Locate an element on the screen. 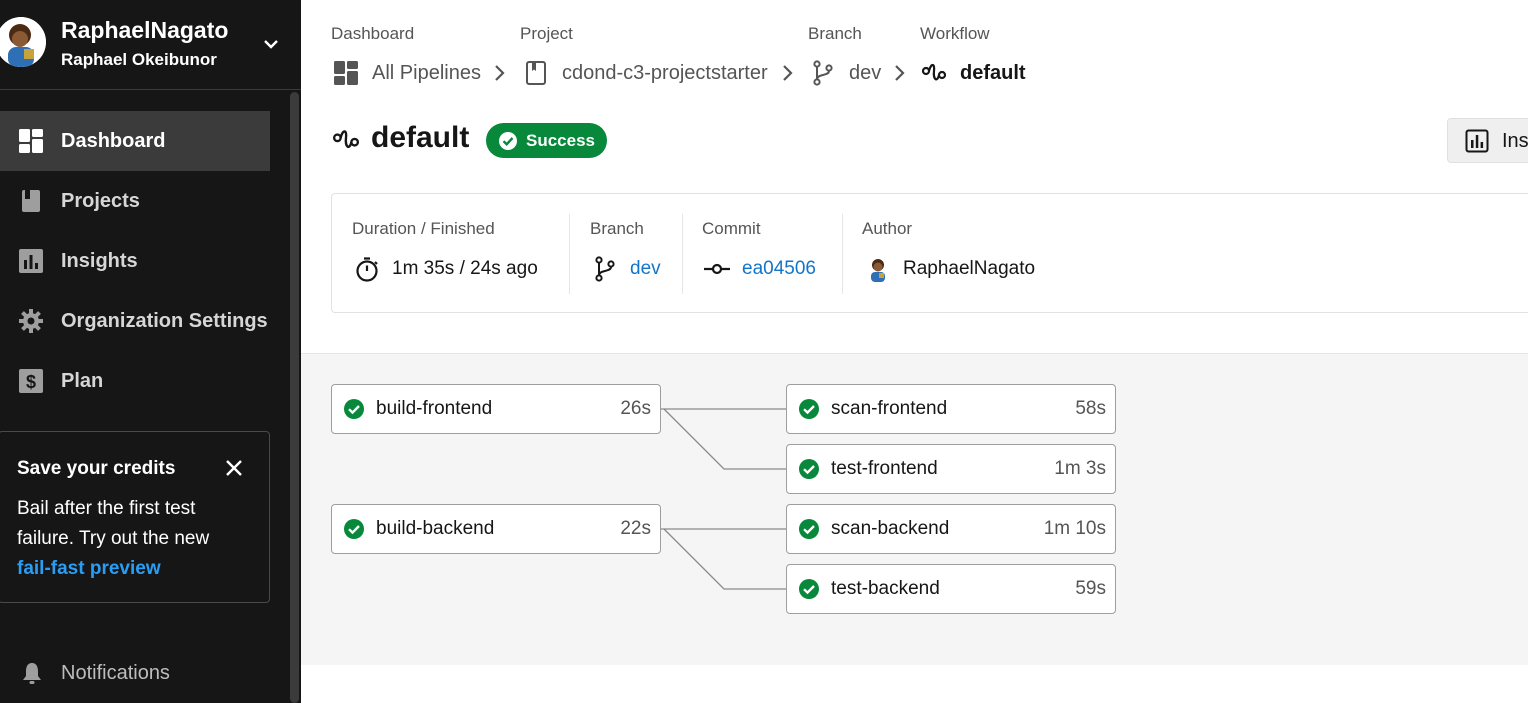  sidebar-item-label: Organization Settings is located at coordinates (164, 320).